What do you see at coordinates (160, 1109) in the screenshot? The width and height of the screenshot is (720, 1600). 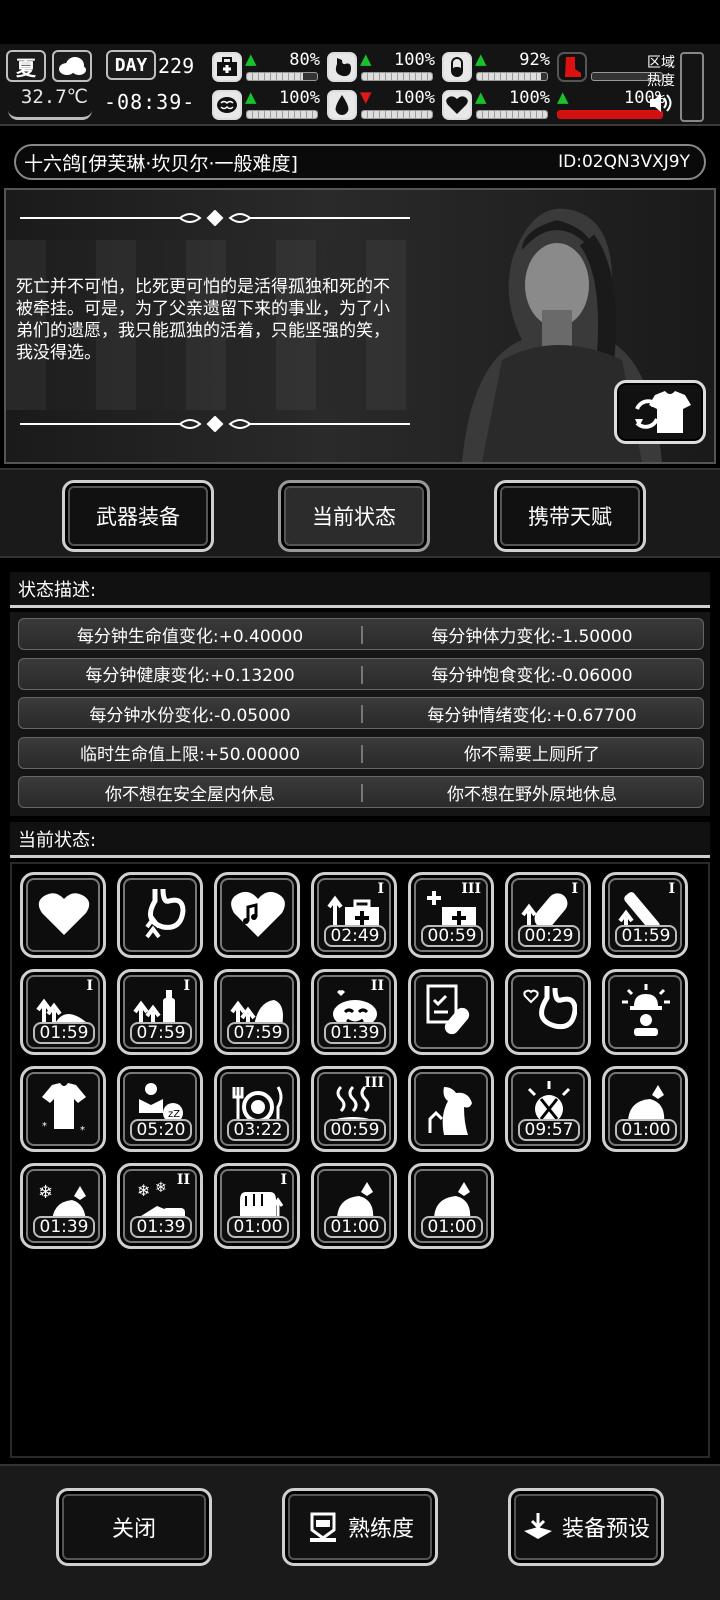 I see `status-effect-tile: zZ 05:20` at bounding box center [160, 1109].